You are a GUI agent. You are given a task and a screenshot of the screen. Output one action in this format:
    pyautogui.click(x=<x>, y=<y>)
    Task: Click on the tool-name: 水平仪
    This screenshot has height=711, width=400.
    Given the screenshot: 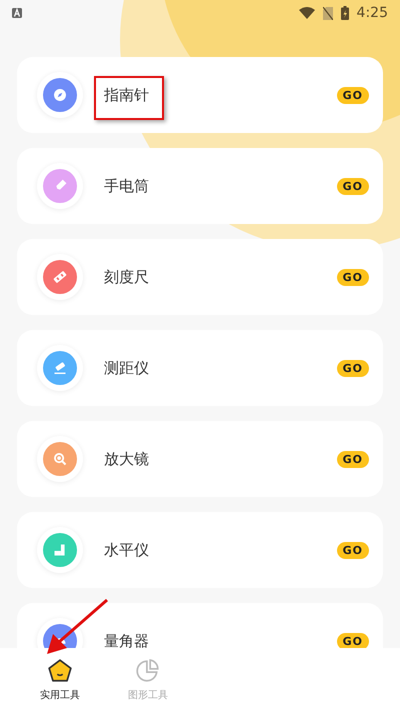 What is the action you would take?
    pyautogui.click(x=126, y=550)
    